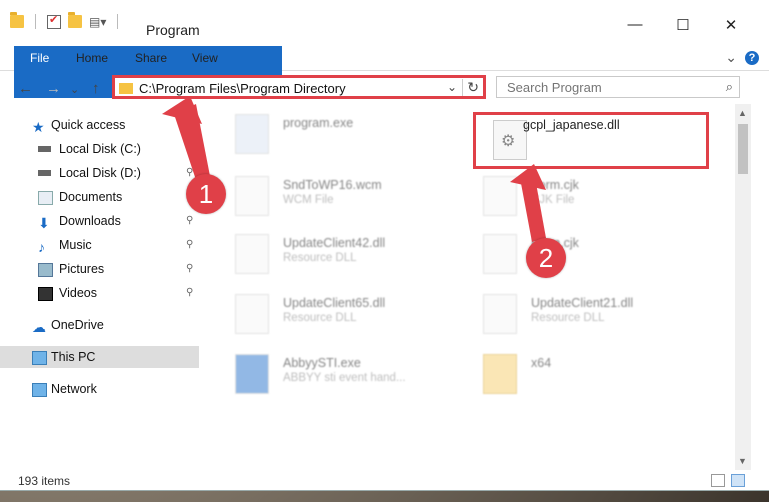  I want to click on pictures-icon, so click(45, 270).